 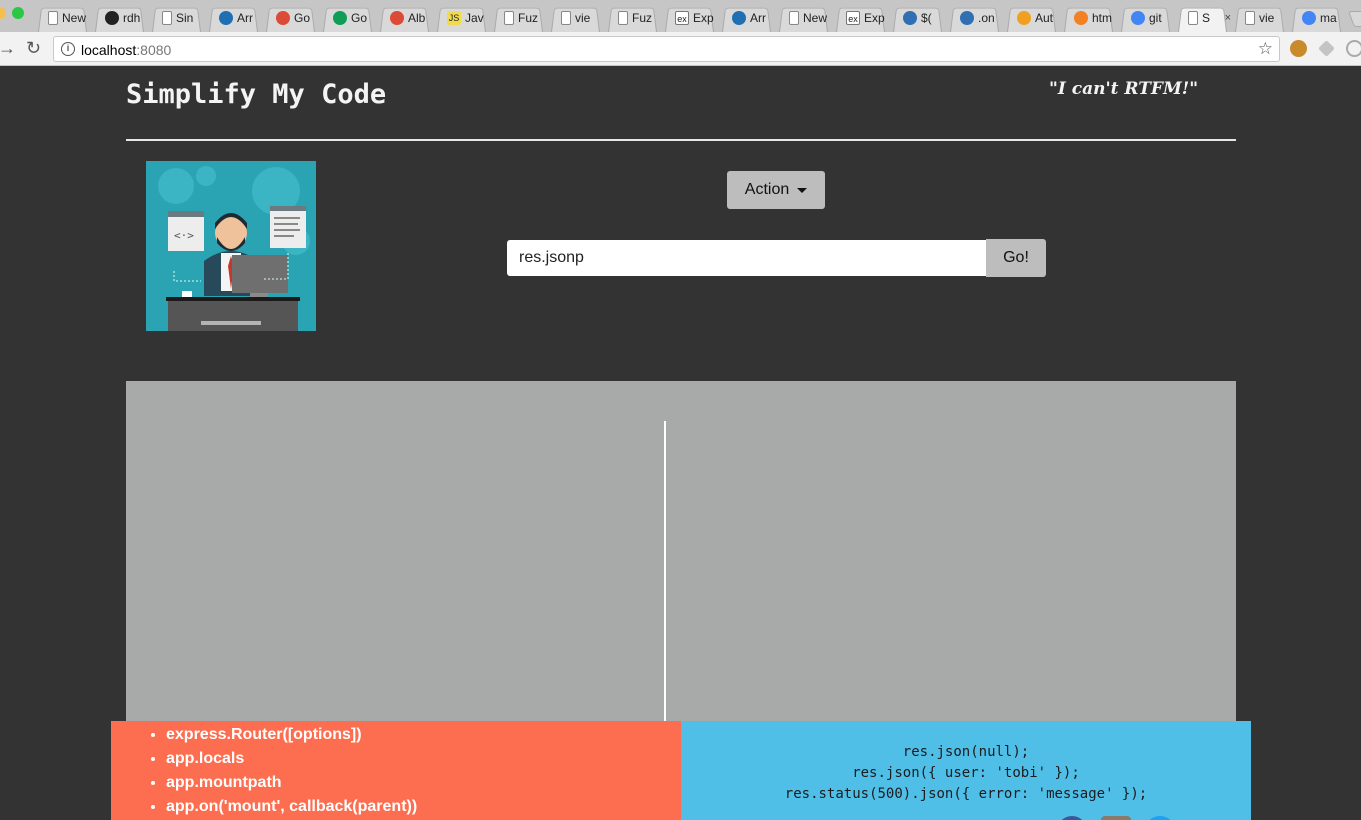 What do you see at coordinates (665, 573) in the screenshot?
I see `results-divider` at bounding box center [665, 573].